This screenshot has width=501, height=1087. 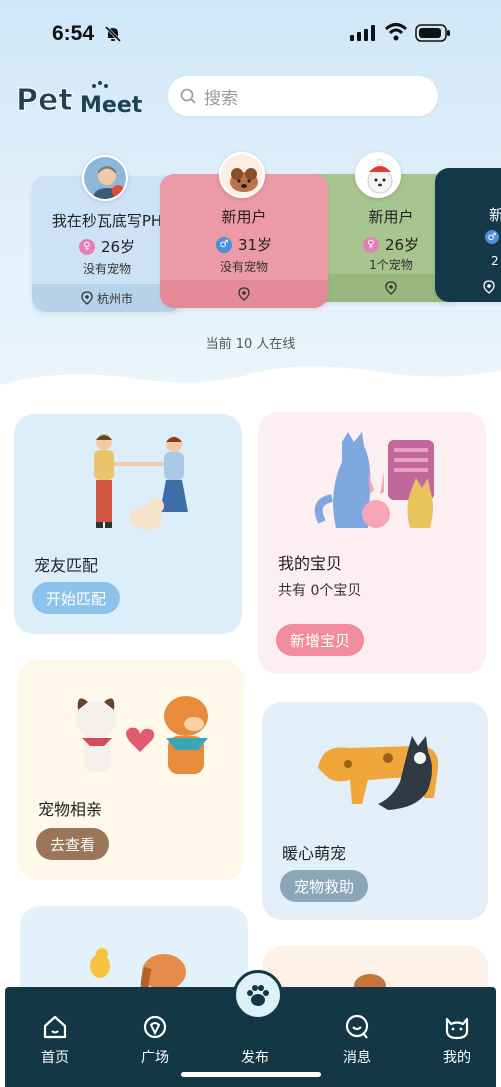 I want to click on user-age: 31岁, so click(x=255, y=245).